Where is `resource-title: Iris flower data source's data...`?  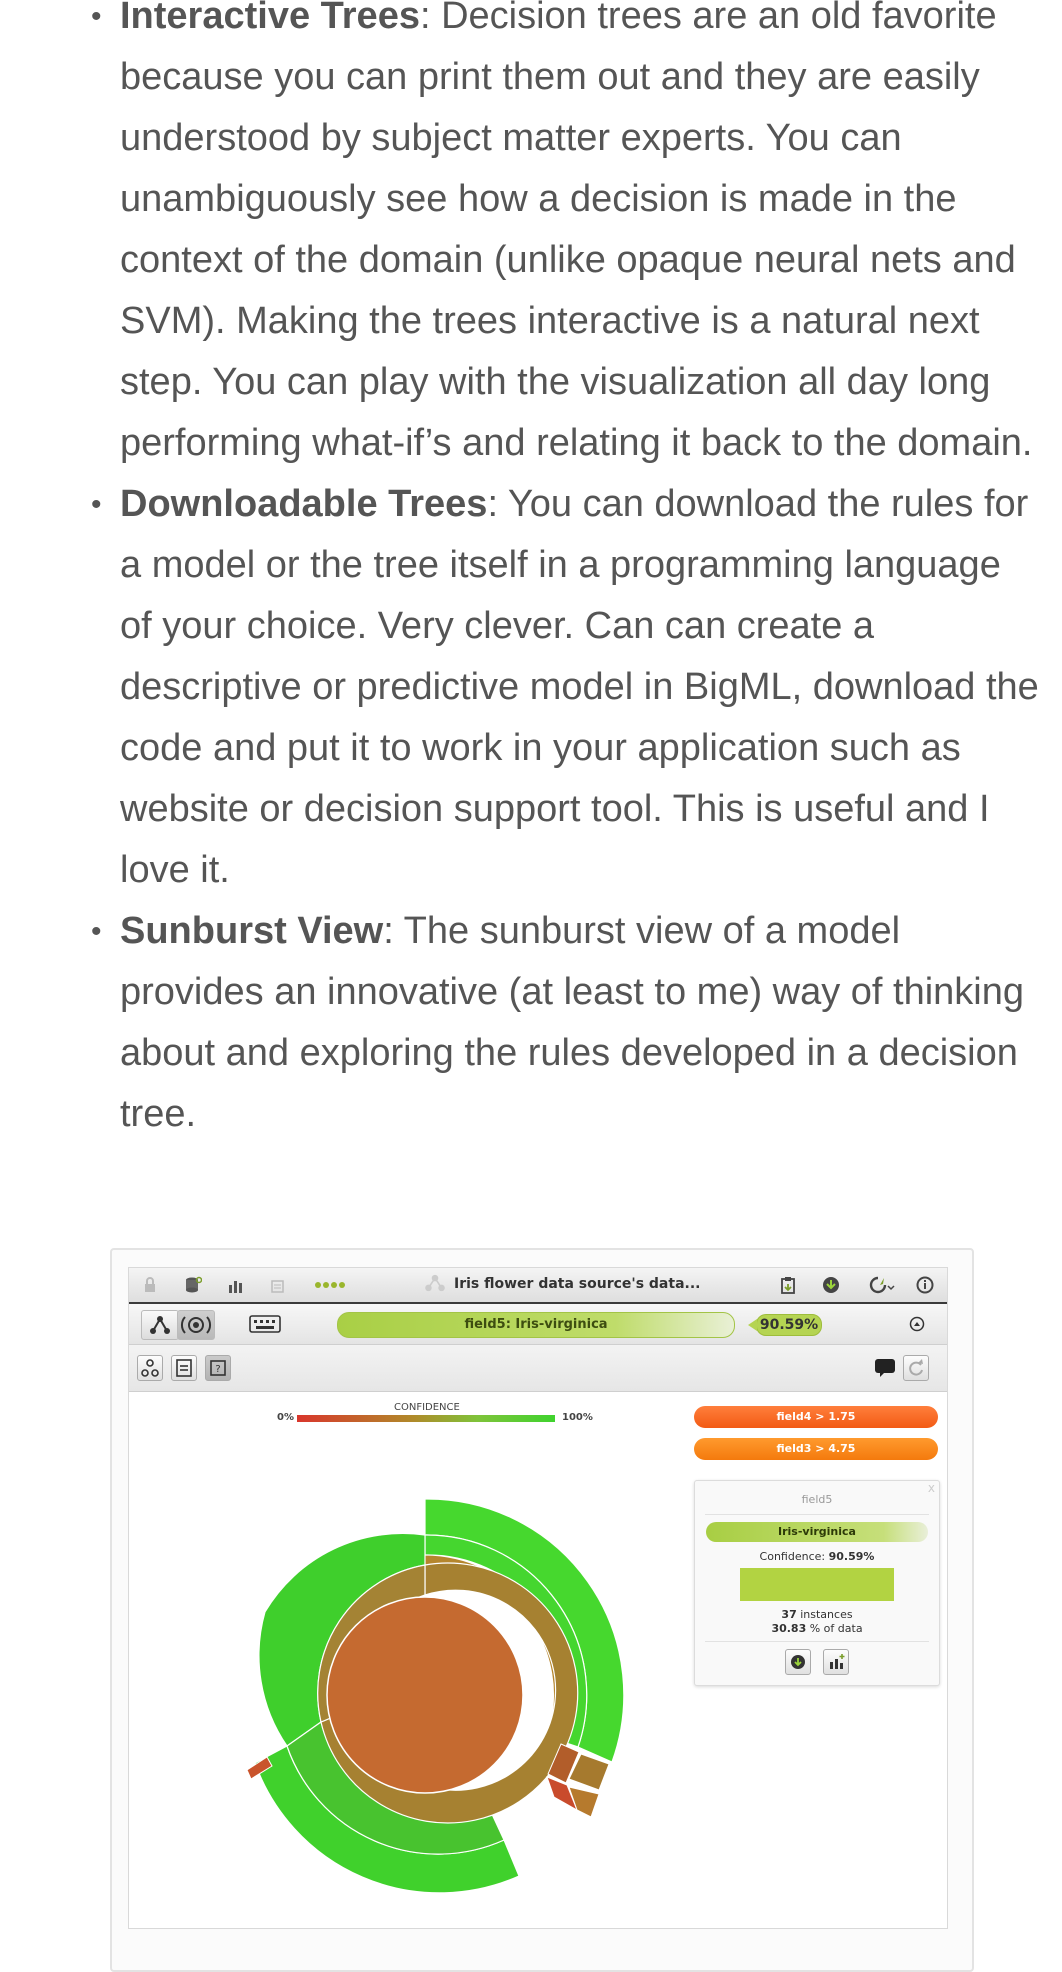 resource-title: Iris flower data source's data... is located at coordinates (577, 1284).